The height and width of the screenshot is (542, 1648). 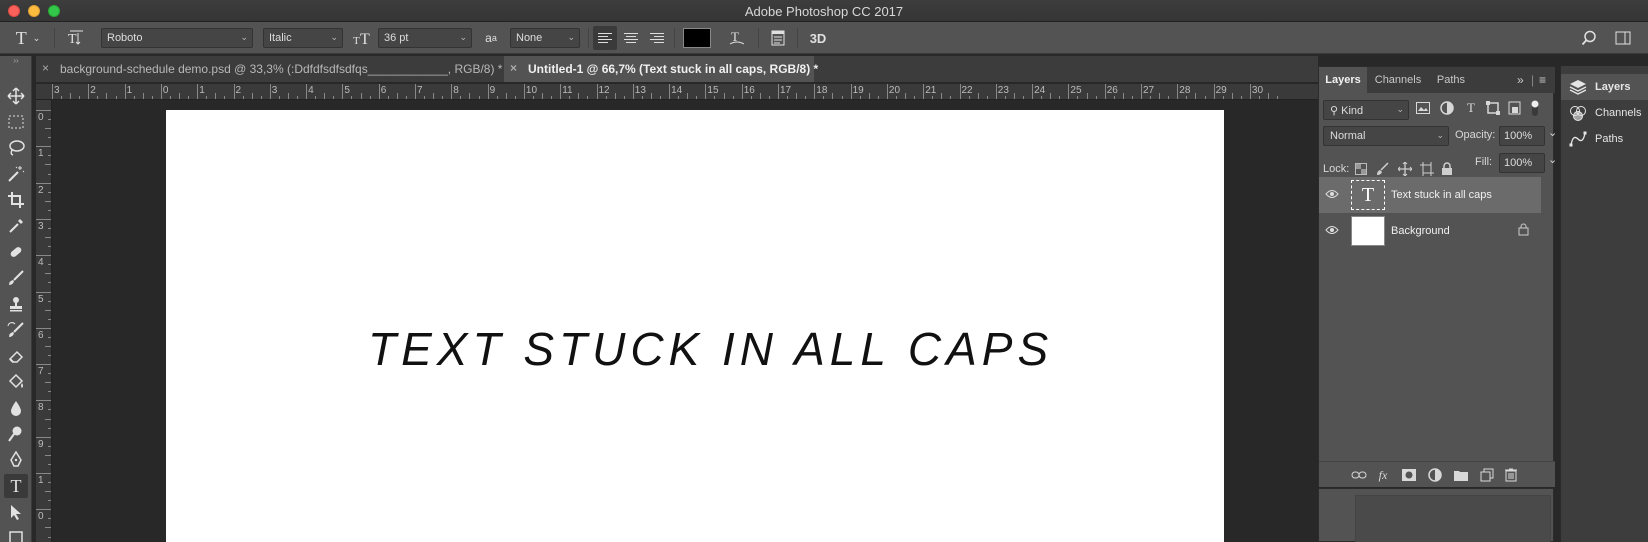 What do you see at coordinates (1361, 169) in the screenshot?
I see `lock-transparent-pixels-icon` at bounding box center [1361, 169].